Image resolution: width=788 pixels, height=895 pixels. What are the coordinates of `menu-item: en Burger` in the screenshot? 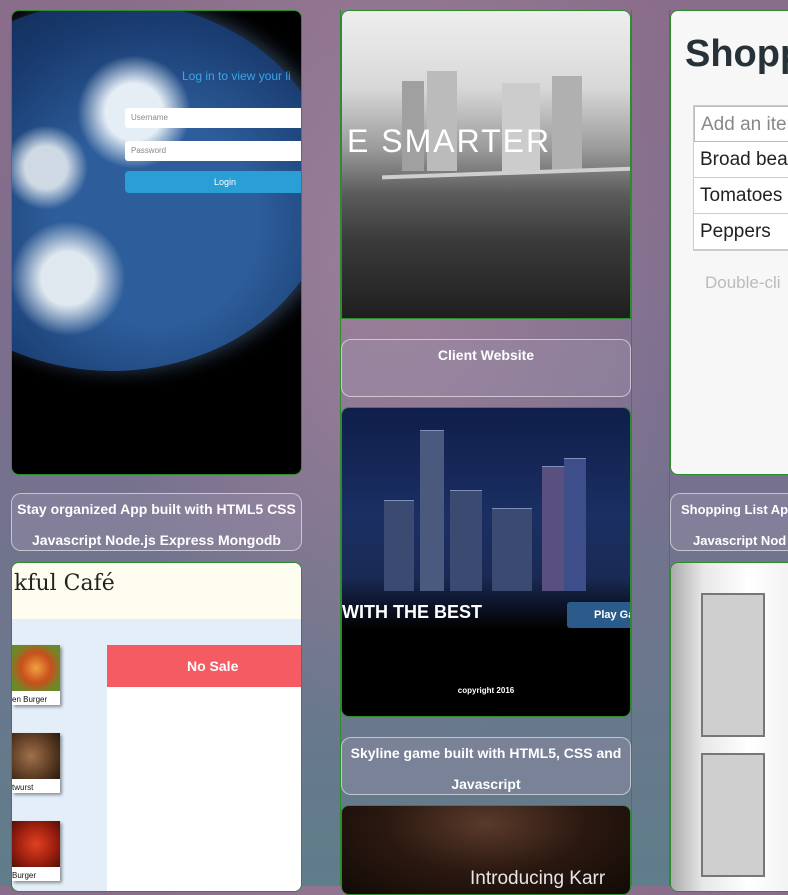 It's located at (36, 675).